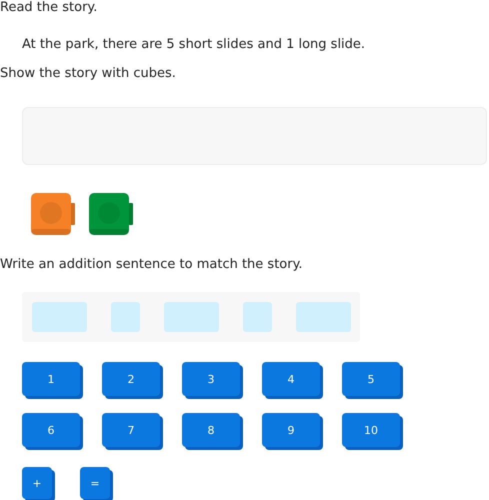 This screenshot has height=500, width=489. Describe the element at coordinates (51, 430) in the screenshot. I see `number-tile: 6` at that location.